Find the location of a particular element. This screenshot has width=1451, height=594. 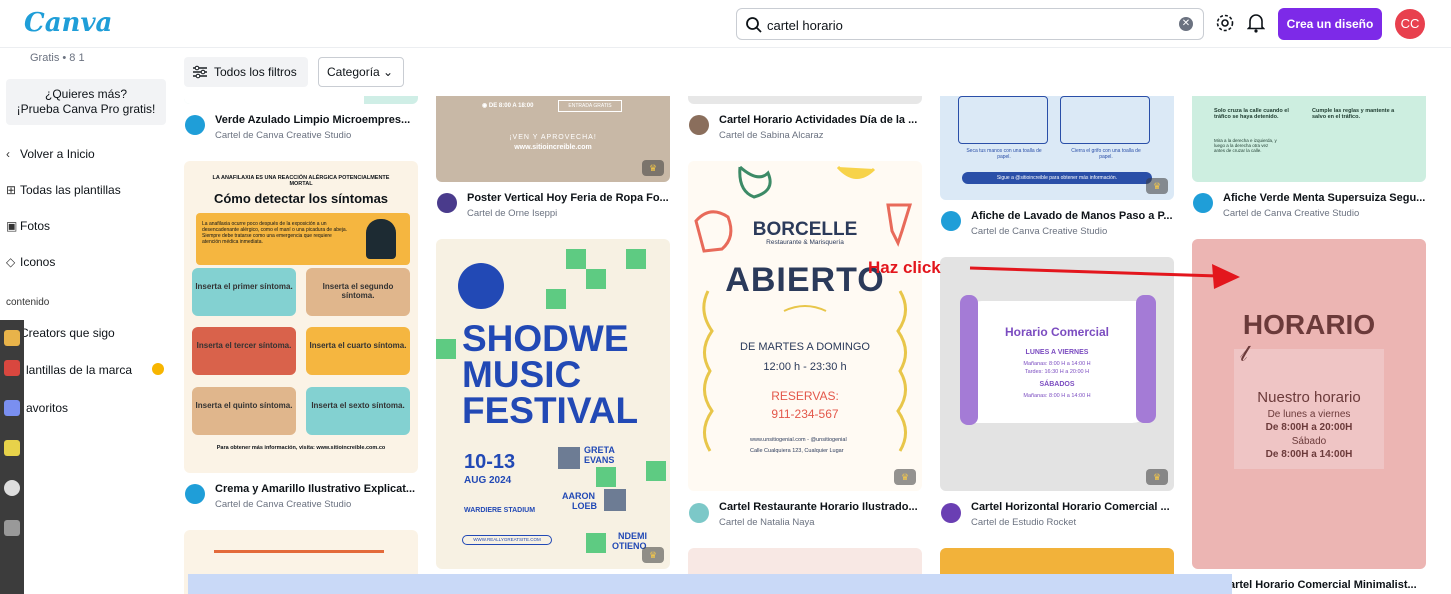

search-bar: ✕ is located at coordinates (970, 24).